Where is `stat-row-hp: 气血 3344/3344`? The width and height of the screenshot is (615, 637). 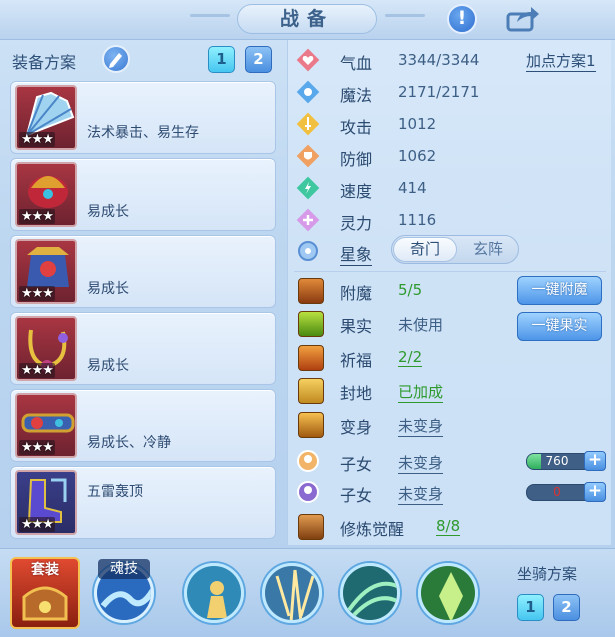
stat-row-hp: 气血 3344/3344 is located at coordinates (451, 61).